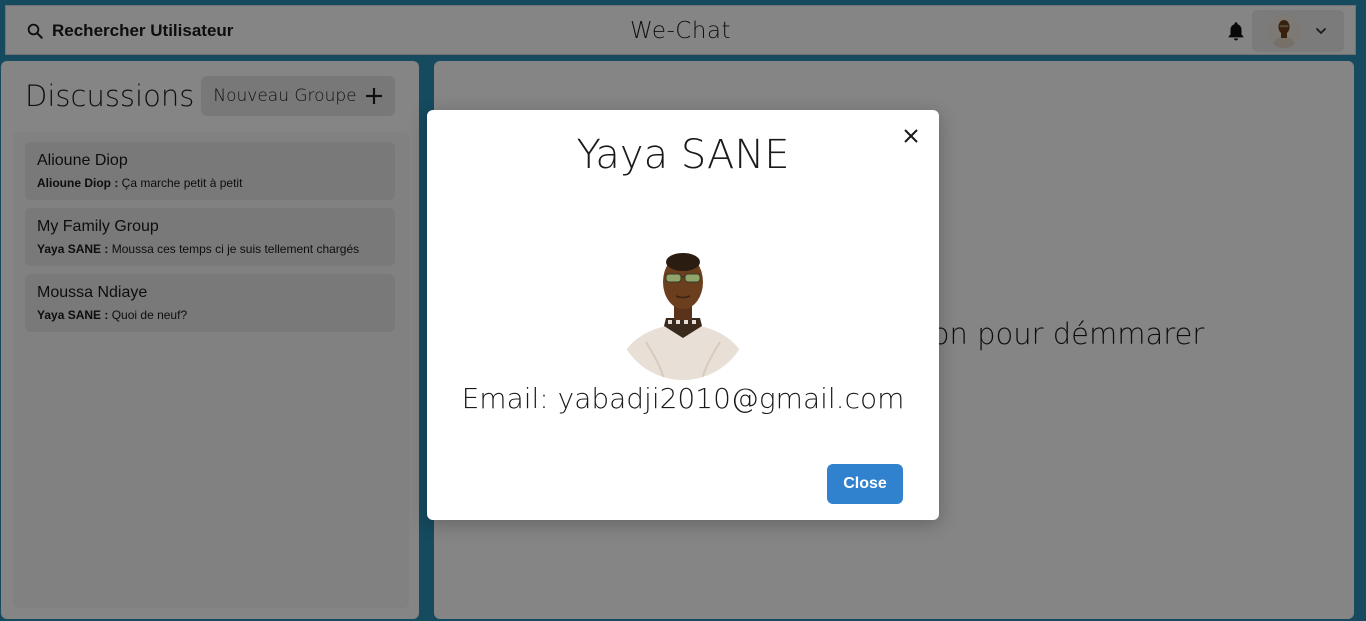 This screenshot has width=1366, height=621. Describe the element at coordinates (865, 484) in the screenshot. I see `close-button: Close` at that location.